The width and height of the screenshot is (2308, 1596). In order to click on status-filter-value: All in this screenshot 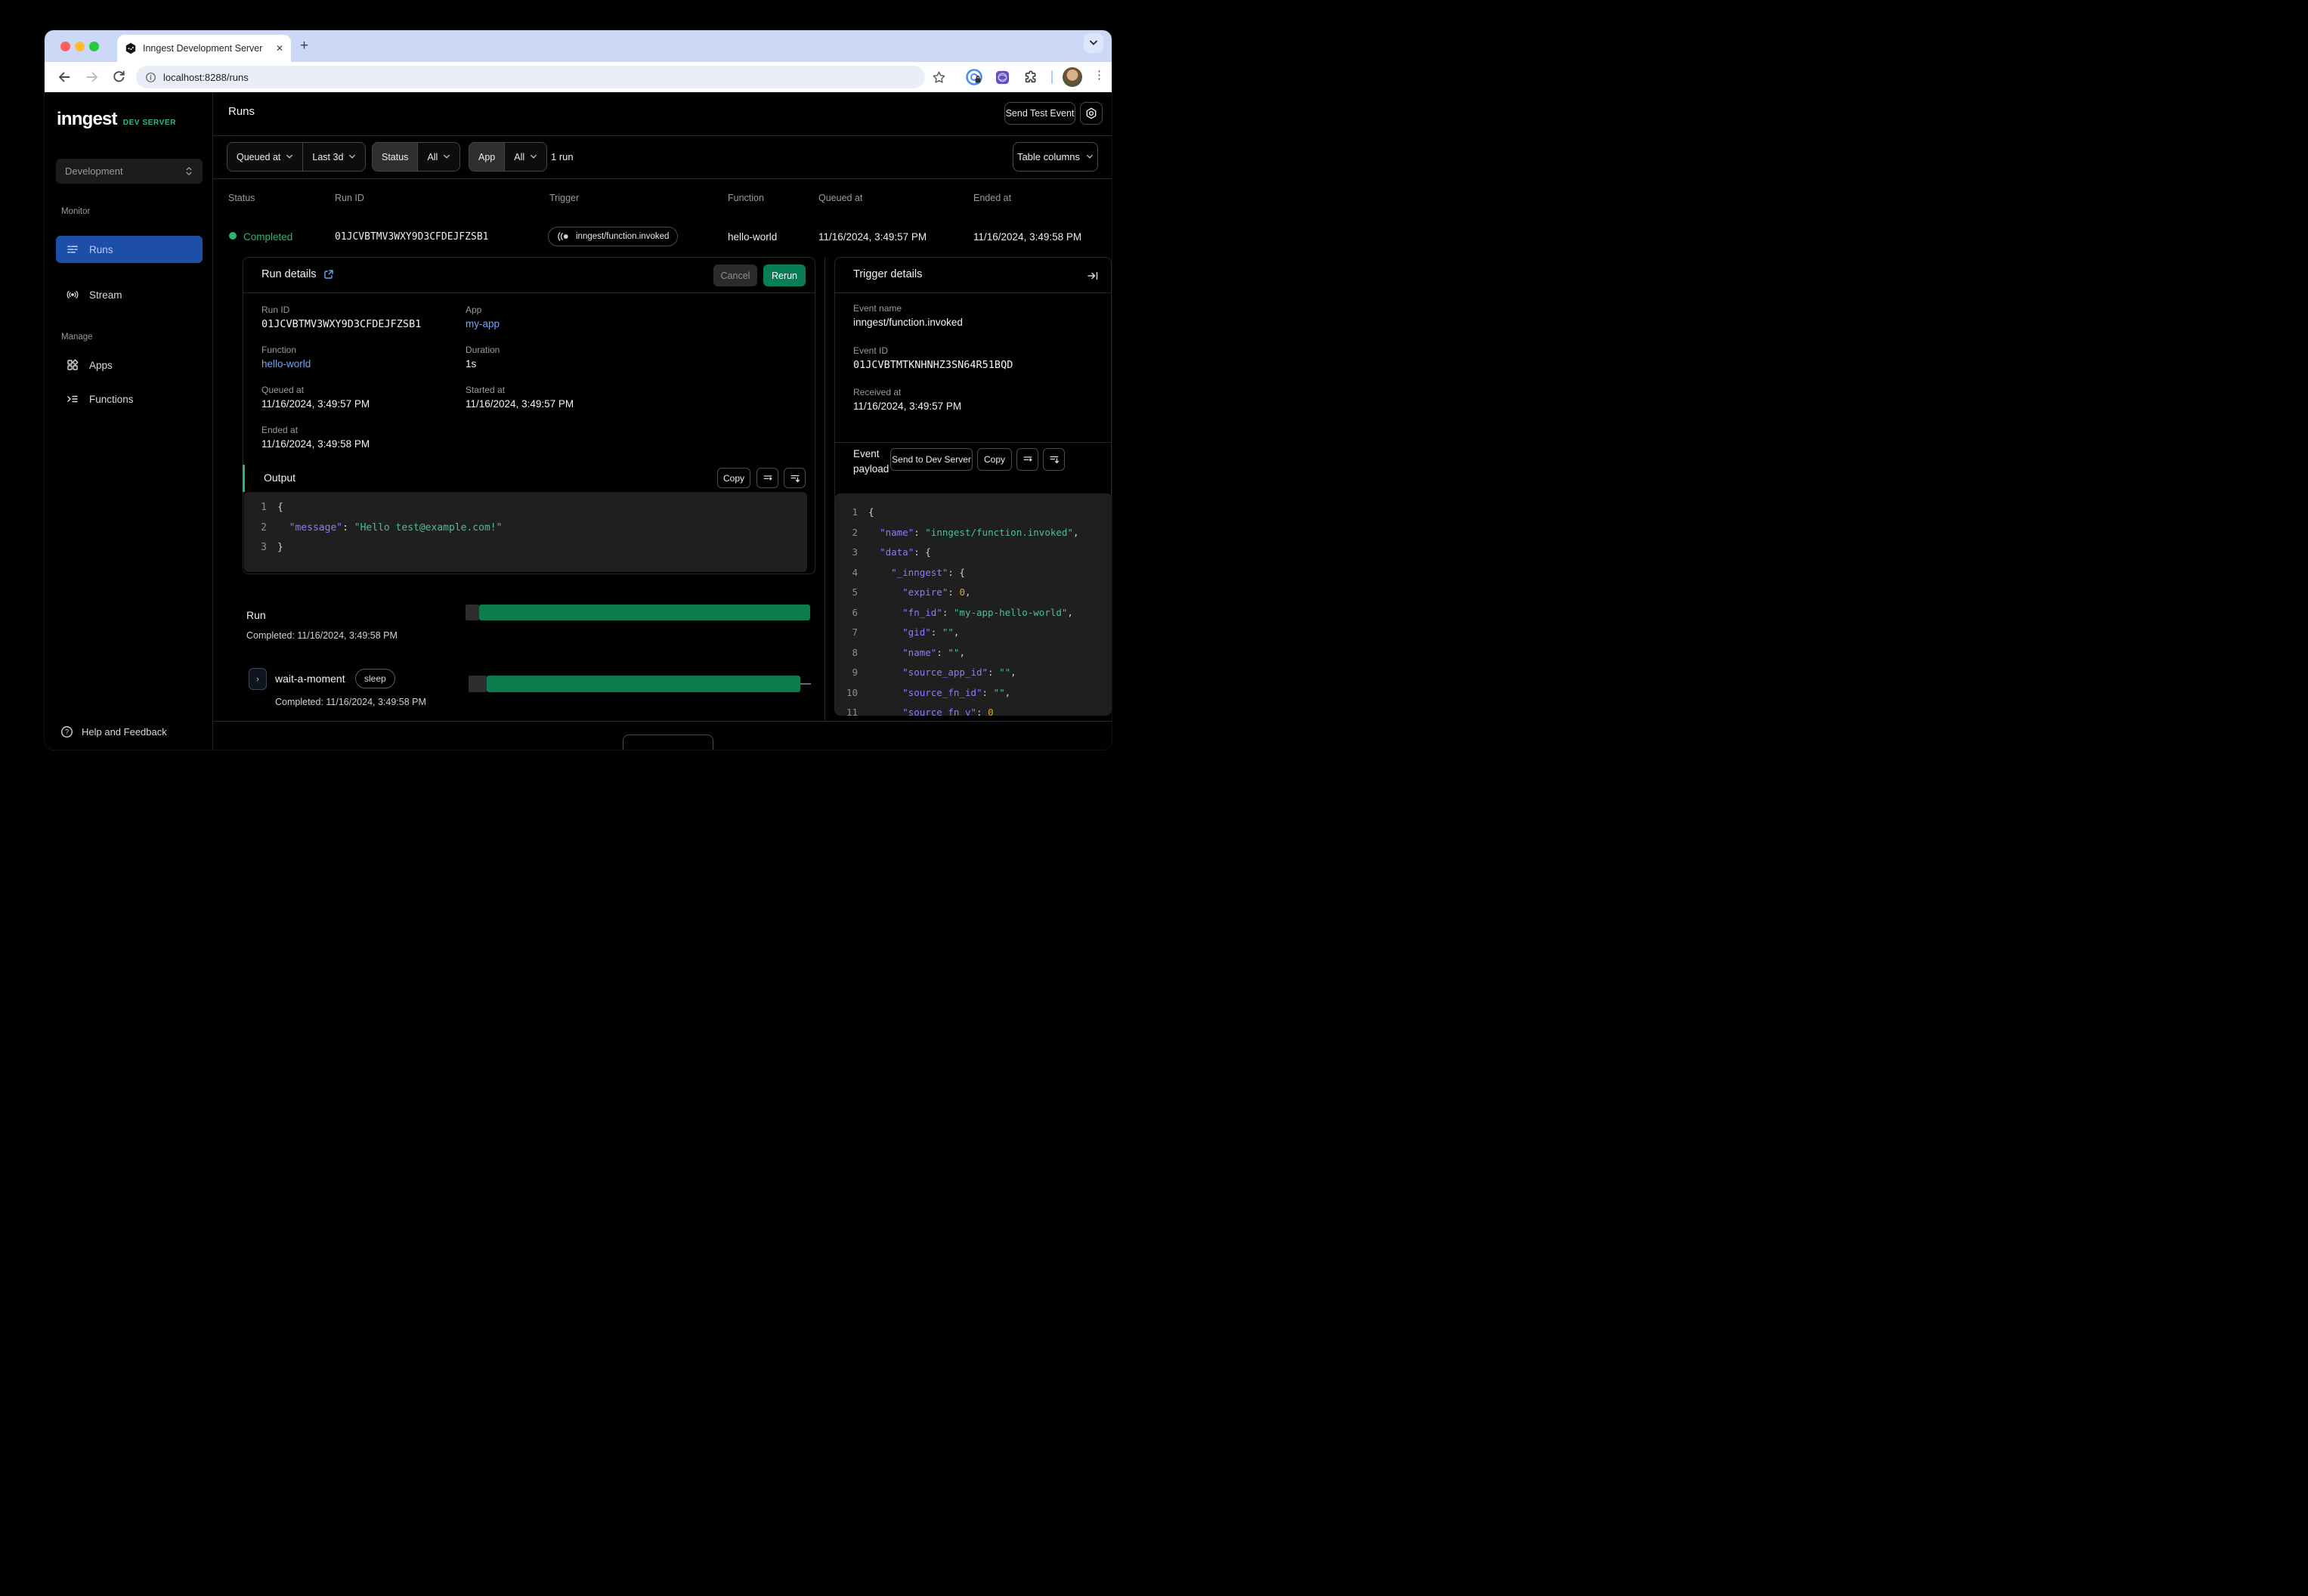, I will do `click(432, 156)`.